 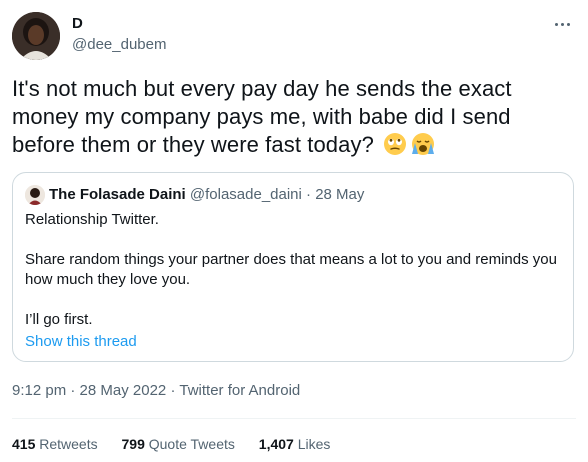 I want to click on loudly-crying-face-emoji, so click(x=423, y=147).